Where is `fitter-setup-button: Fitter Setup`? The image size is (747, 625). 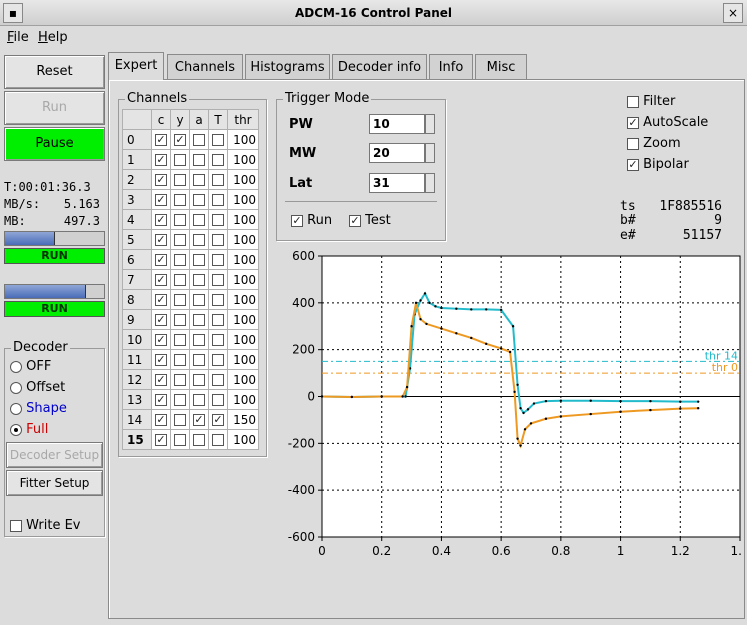 fitter-setup-button: Fitter Setup is located at coordinates (54, 483).